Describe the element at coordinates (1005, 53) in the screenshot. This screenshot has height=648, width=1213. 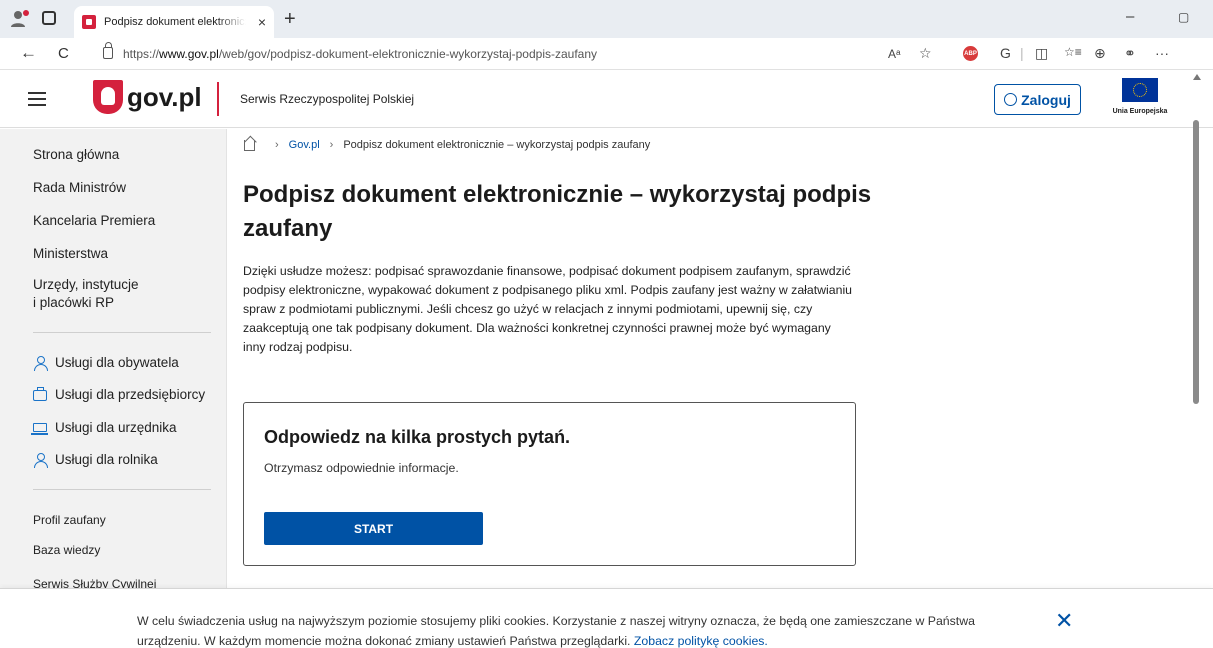
I see `extension-icon: G` at that location.